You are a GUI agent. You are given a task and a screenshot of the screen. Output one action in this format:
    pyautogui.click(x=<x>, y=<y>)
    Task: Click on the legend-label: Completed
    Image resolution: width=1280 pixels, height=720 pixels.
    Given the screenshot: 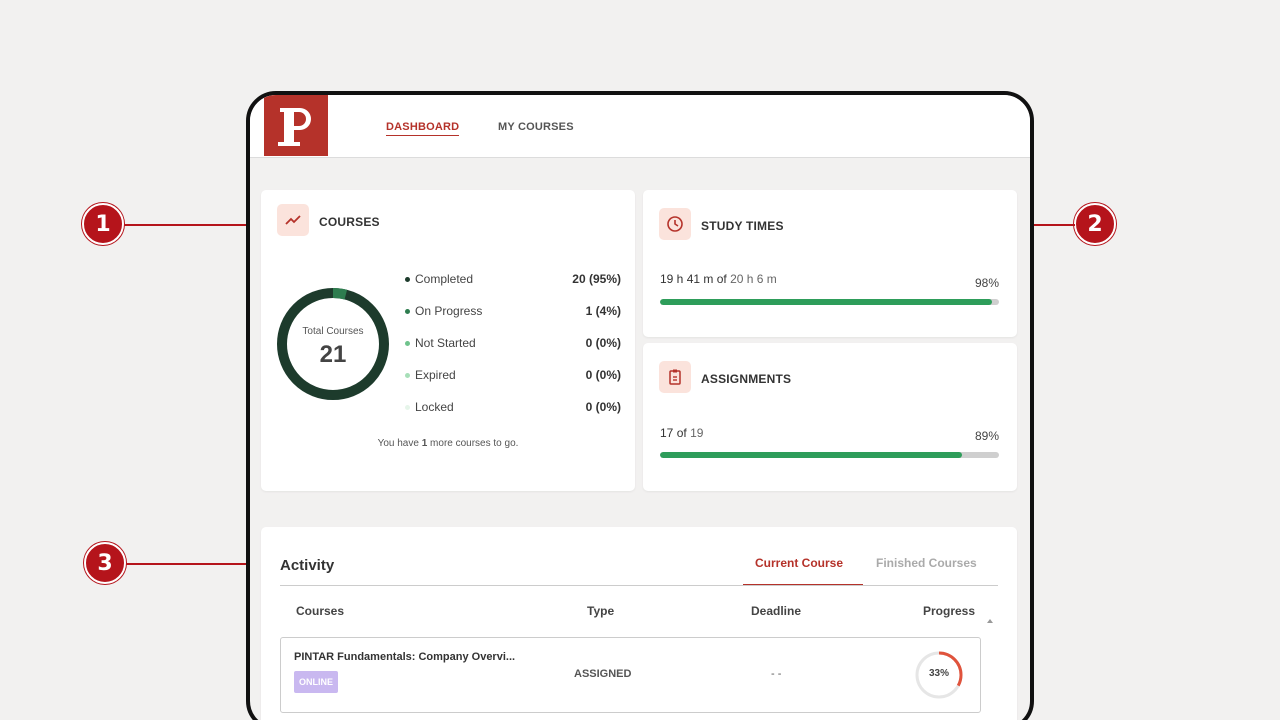 What is the action you would take?
    pyautogui.click(x=444, y=279)
    